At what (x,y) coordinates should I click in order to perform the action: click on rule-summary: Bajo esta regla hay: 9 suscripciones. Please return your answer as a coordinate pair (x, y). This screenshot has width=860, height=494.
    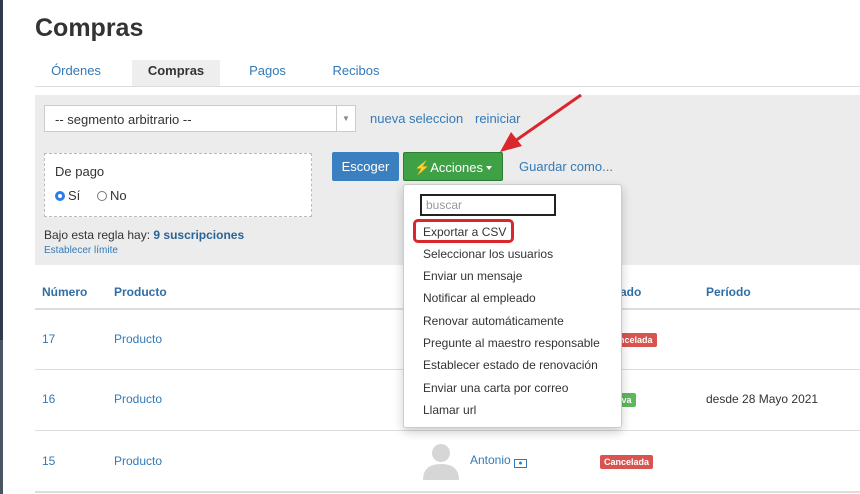
    Looking at the image, I should click on (144, 235).